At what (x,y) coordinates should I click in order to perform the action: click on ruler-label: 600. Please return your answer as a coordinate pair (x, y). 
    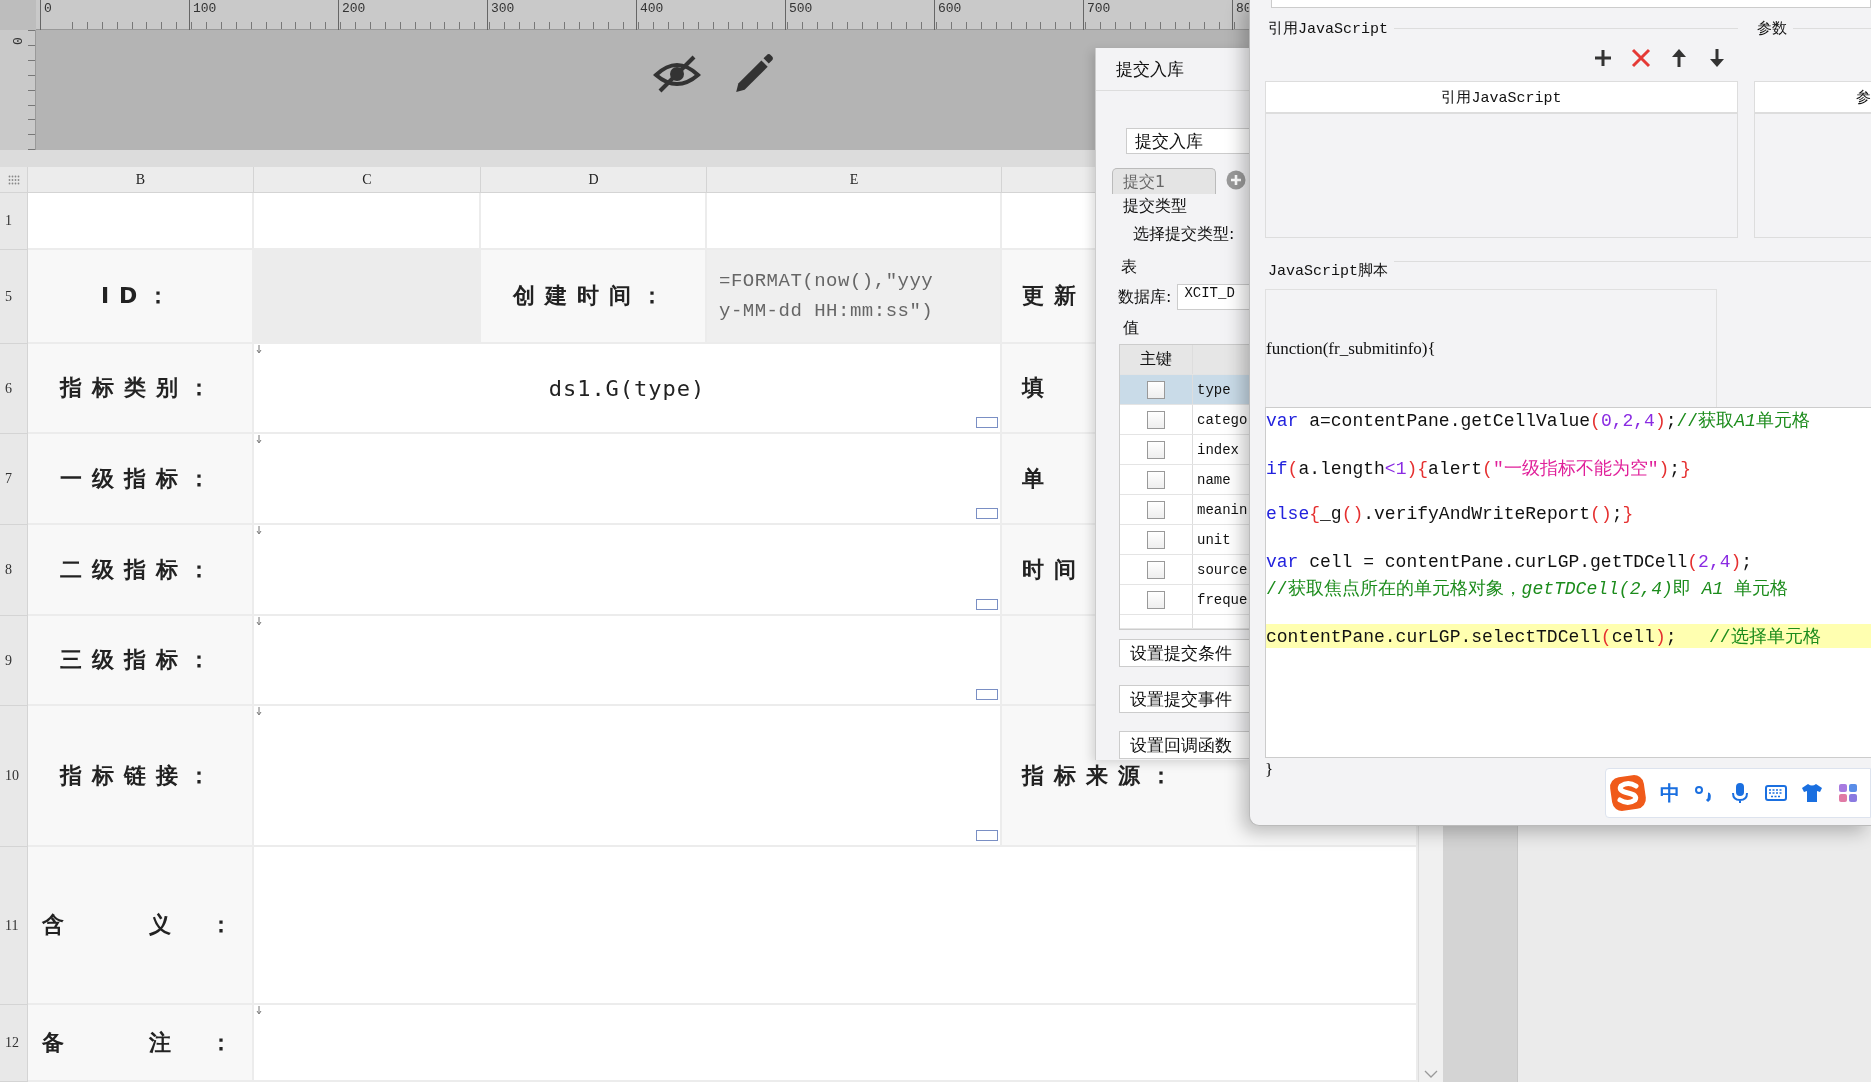
    Looking at the image, I should click on (1008, 15).